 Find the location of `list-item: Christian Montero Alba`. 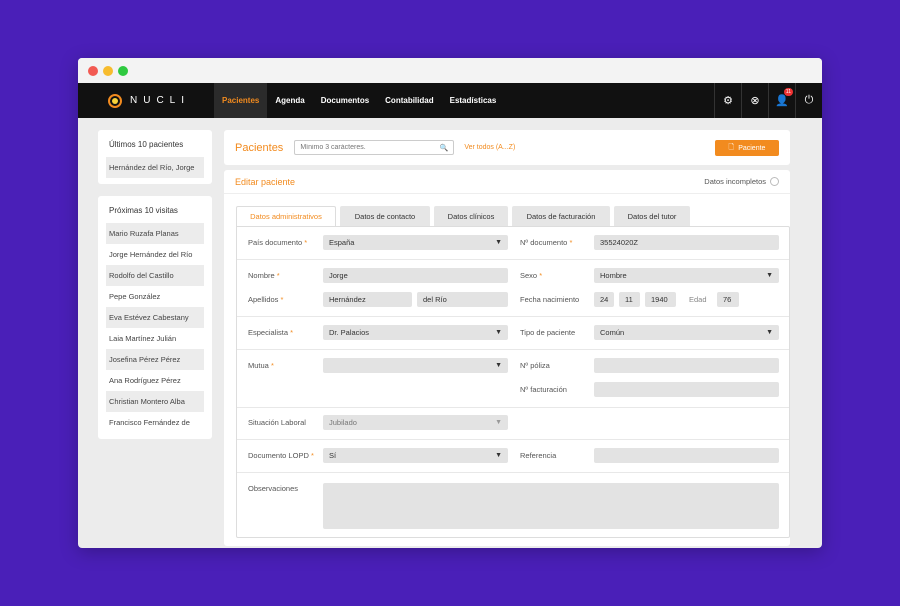

list-item: Christian Montero Alba is located at coordinates (155, 401).